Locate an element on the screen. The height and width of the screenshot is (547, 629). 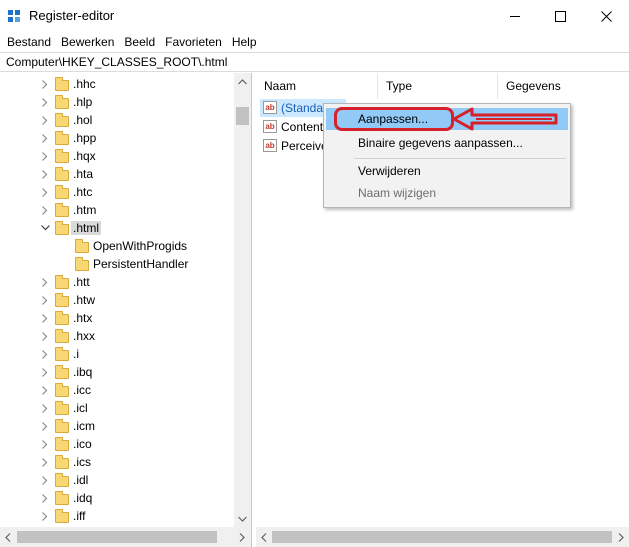
tree-item: .html is located at coordinates (117, 228).